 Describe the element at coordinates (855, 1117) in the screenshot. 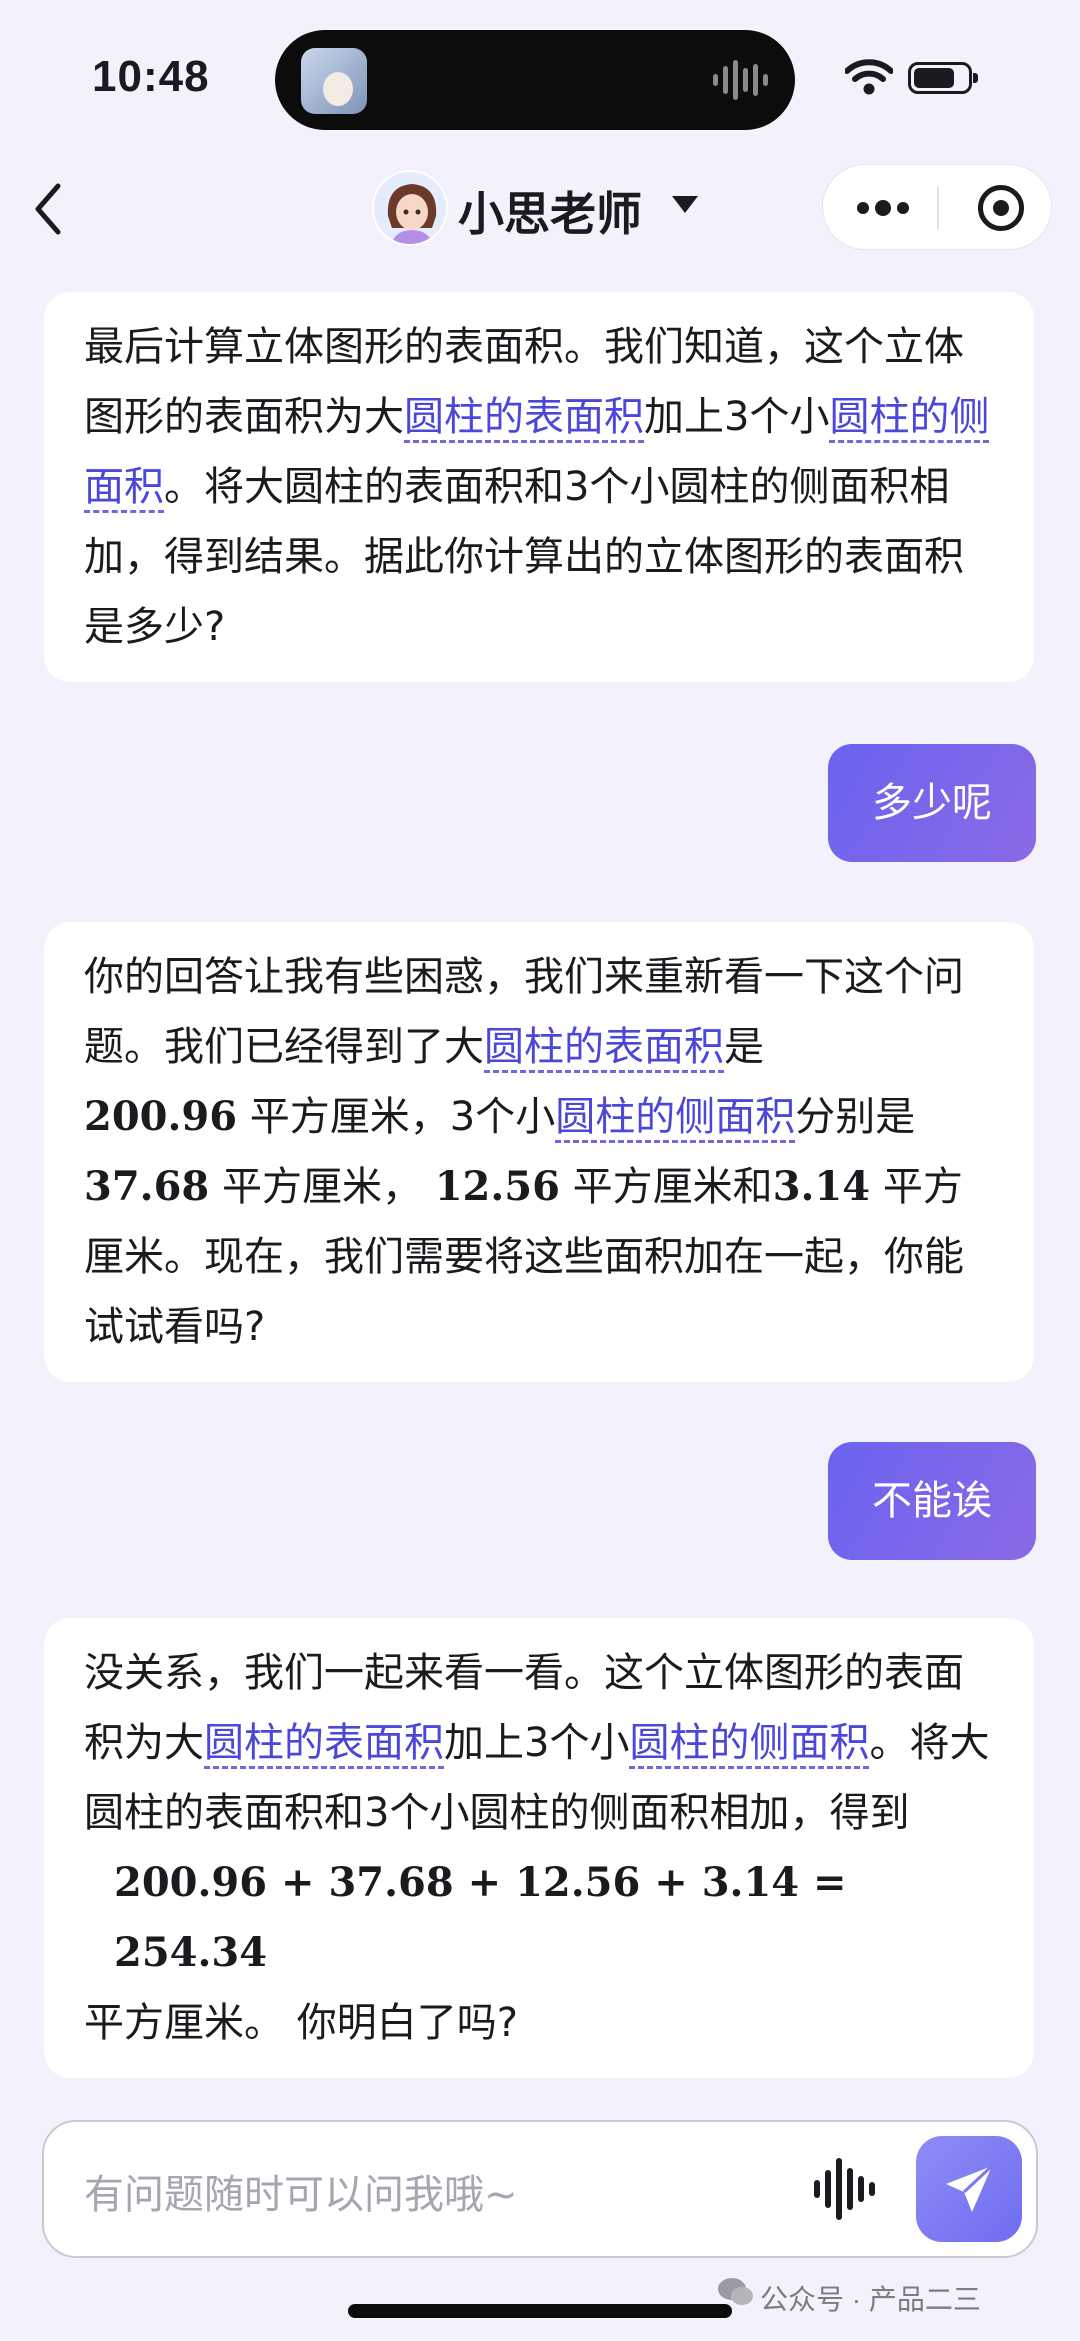

I see `message-text: 分别是` at that location.